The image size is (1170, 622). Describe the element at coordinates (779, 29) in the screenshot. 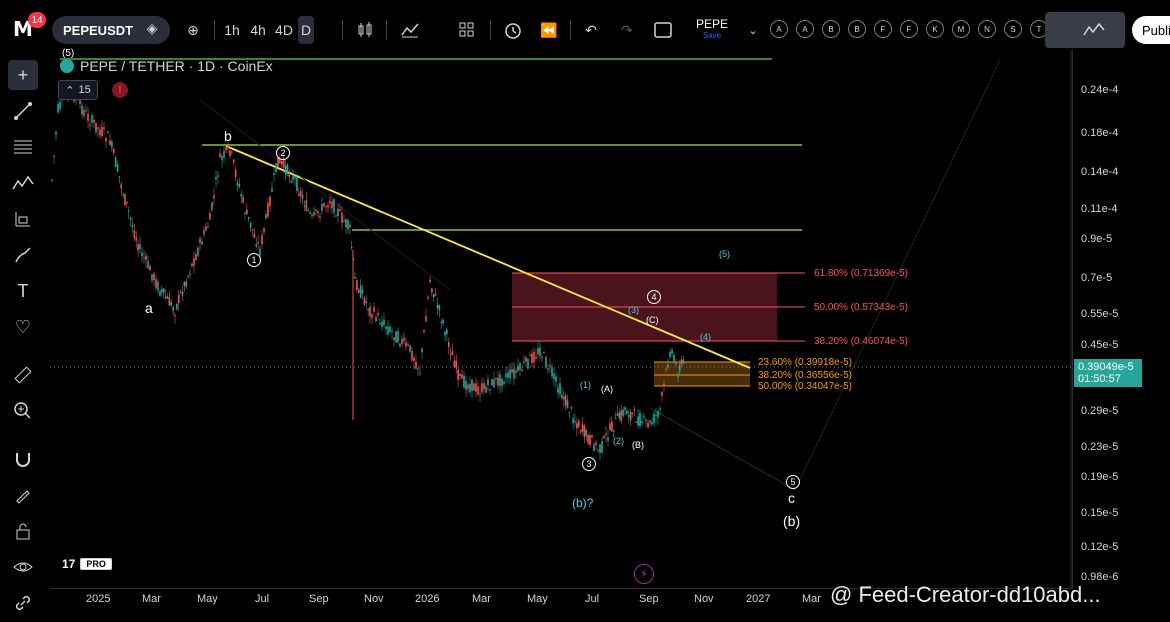

I see `drawing-button-a1: A` at that location.